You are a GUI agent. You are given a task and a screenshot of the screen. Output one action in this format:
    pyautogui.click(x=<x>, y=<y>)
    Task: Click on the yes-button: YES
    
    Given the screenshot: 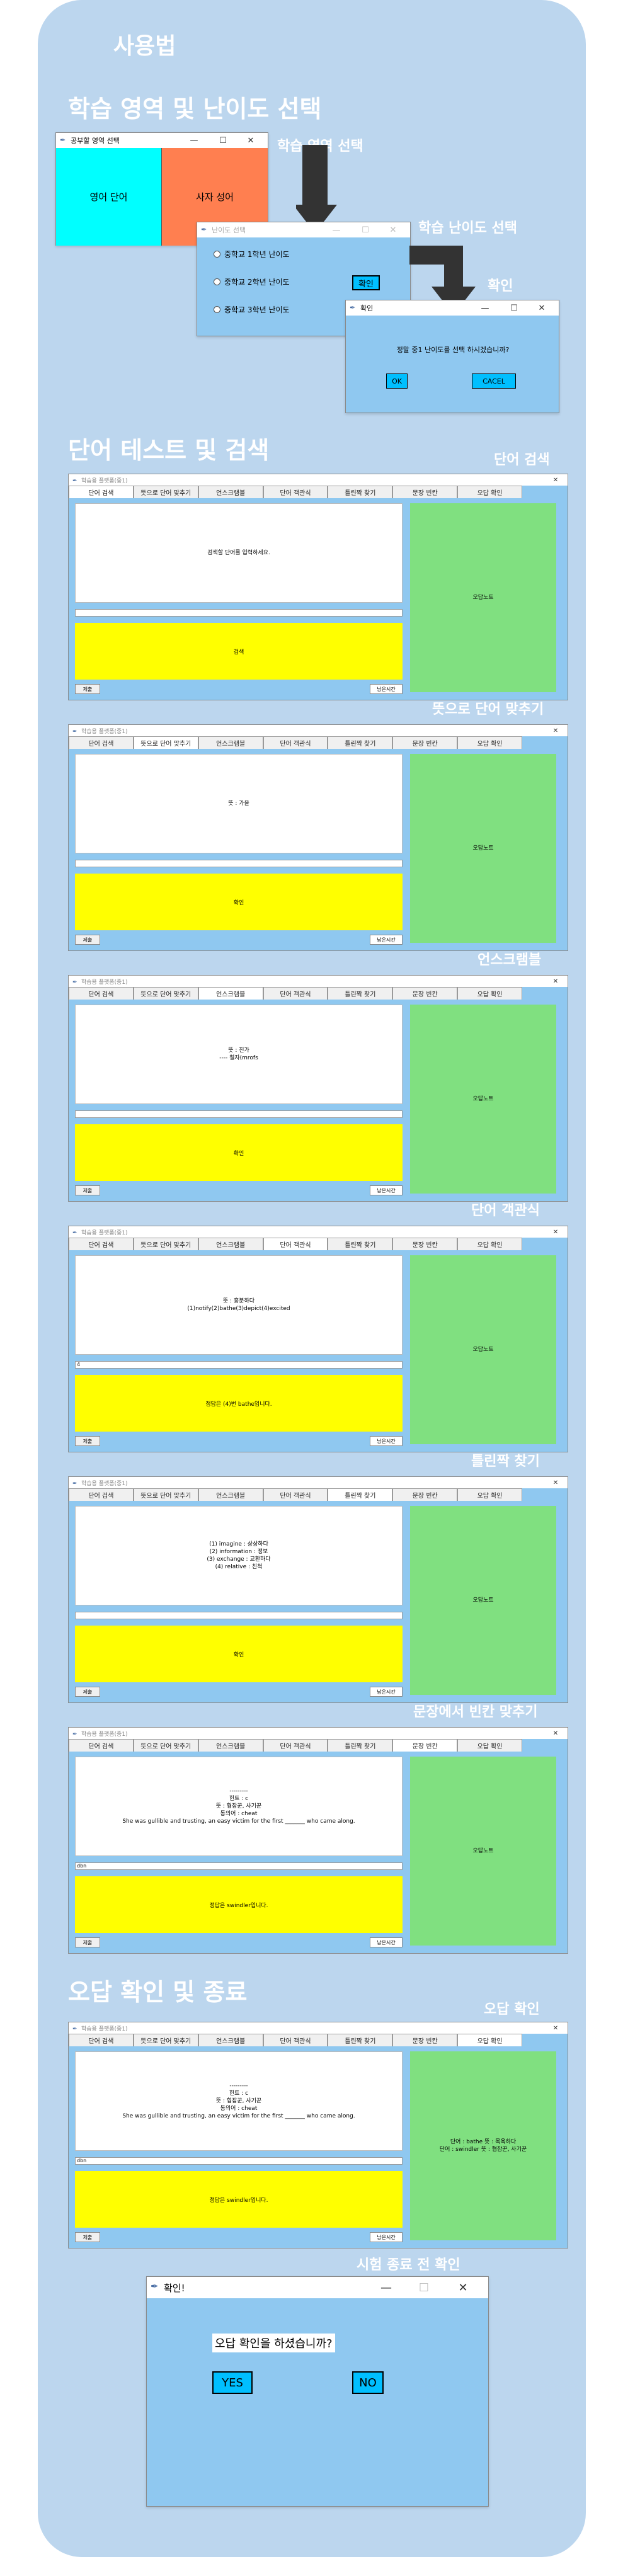 What is the action you would take?
    pyautogui.click(x=233, y=2382)
    